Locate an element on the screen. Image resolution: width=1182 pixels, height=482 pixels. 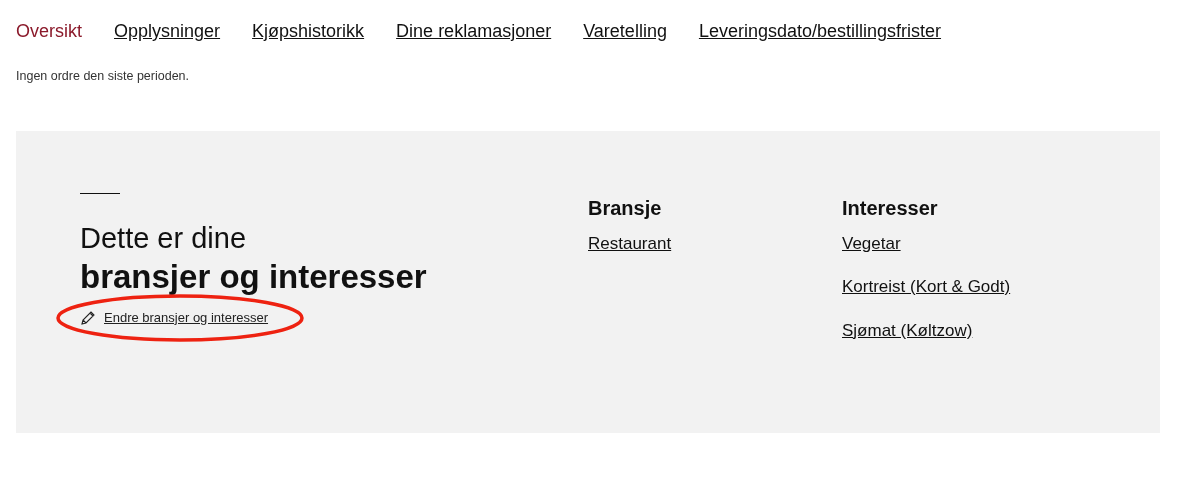
nav-tab: Oversikt is located at coordinates (49, 31).